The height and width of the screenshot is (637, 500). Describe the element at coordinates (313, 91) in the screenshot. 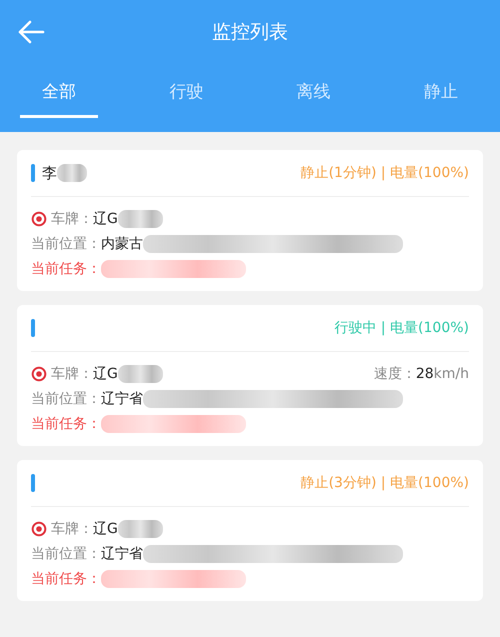

I see `tab: 离线` at that location.